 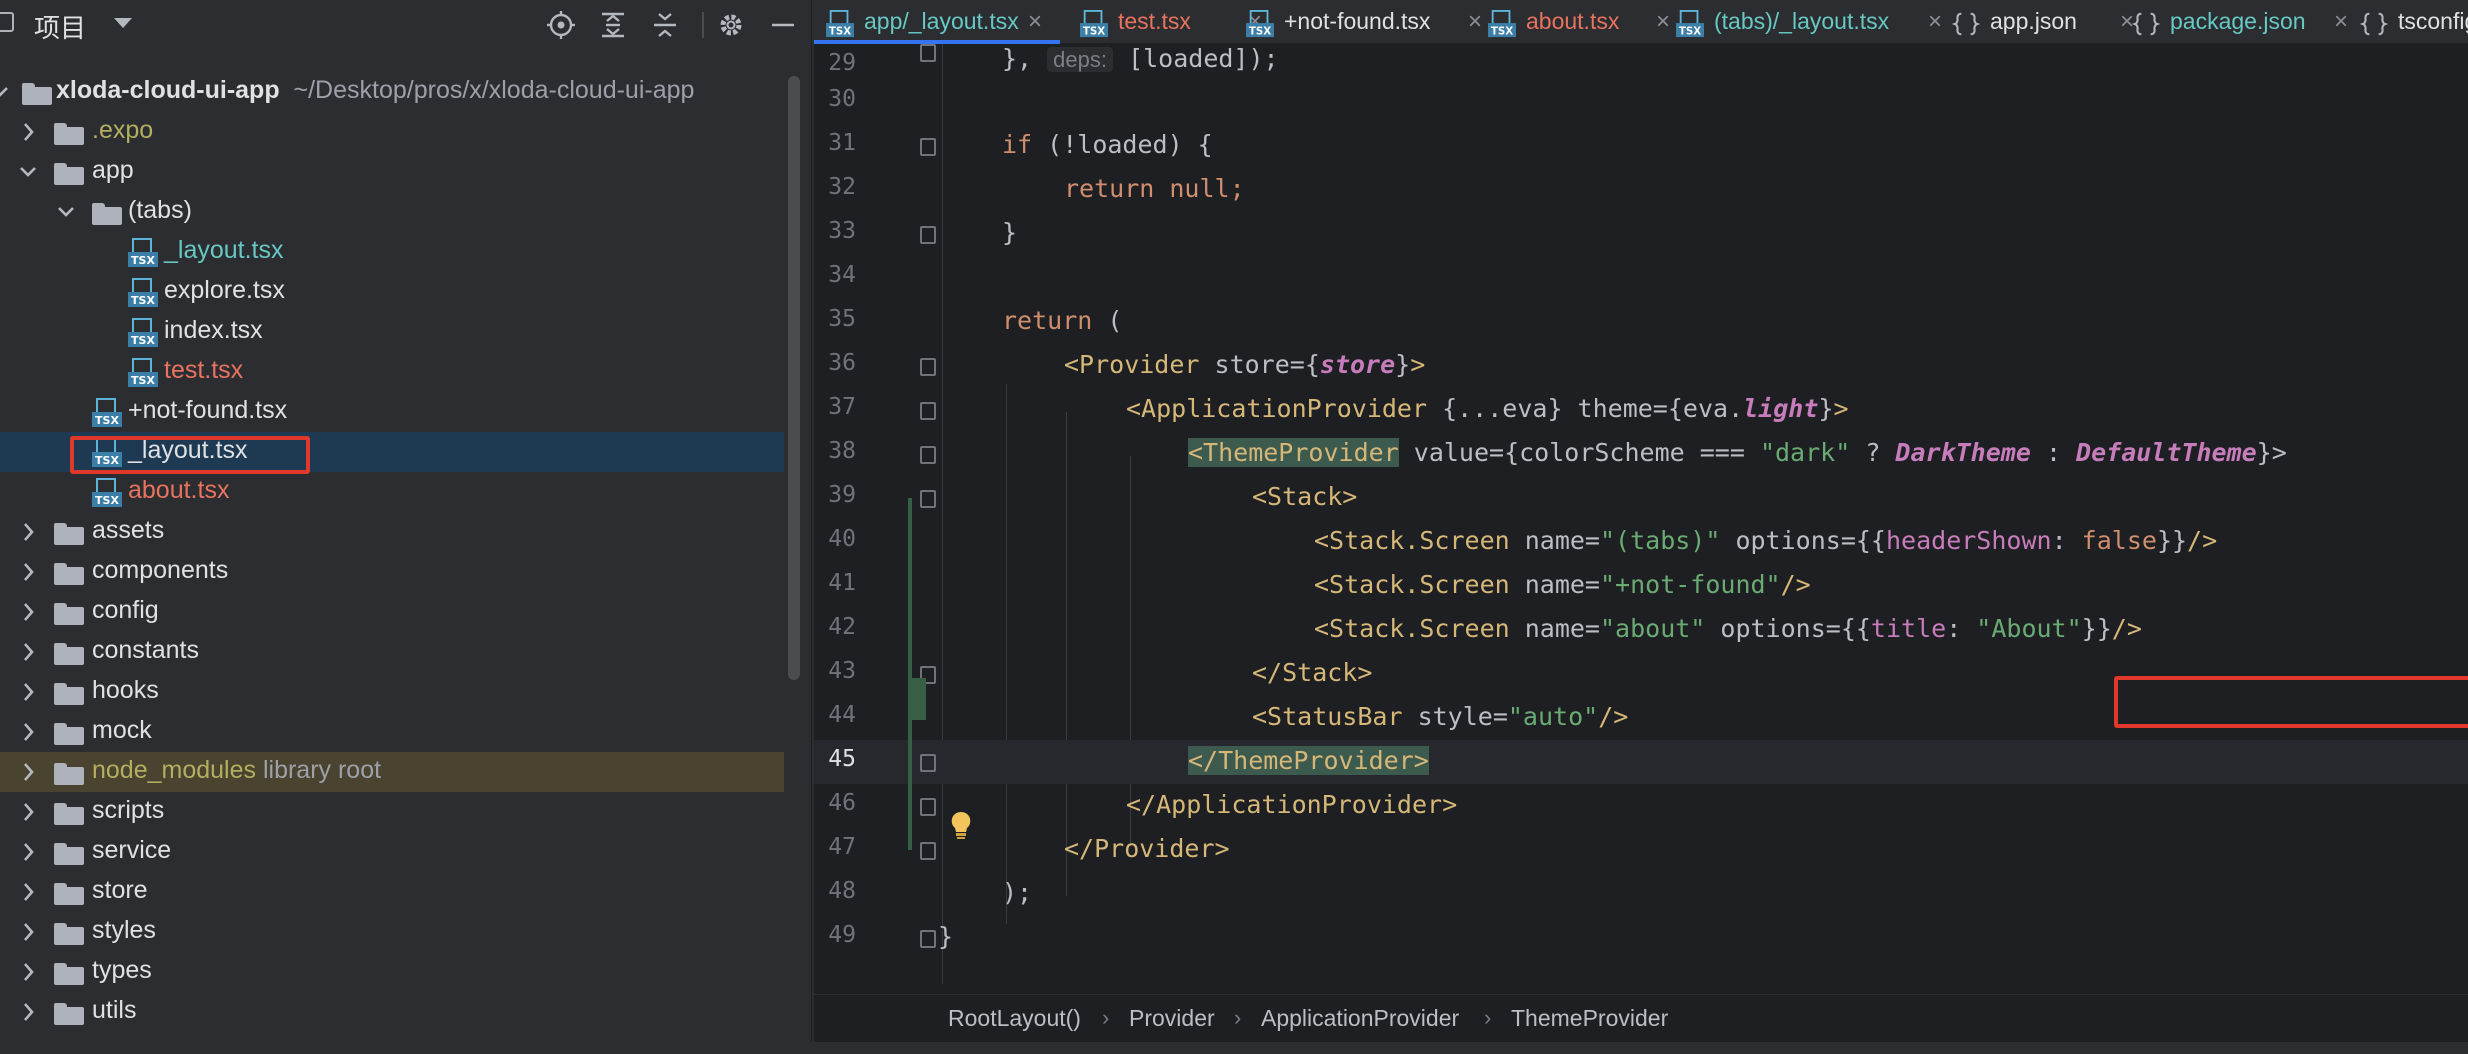 I want to click on breadcrumb-item: ApplicationProvider, so click(x=1360, y=1018).